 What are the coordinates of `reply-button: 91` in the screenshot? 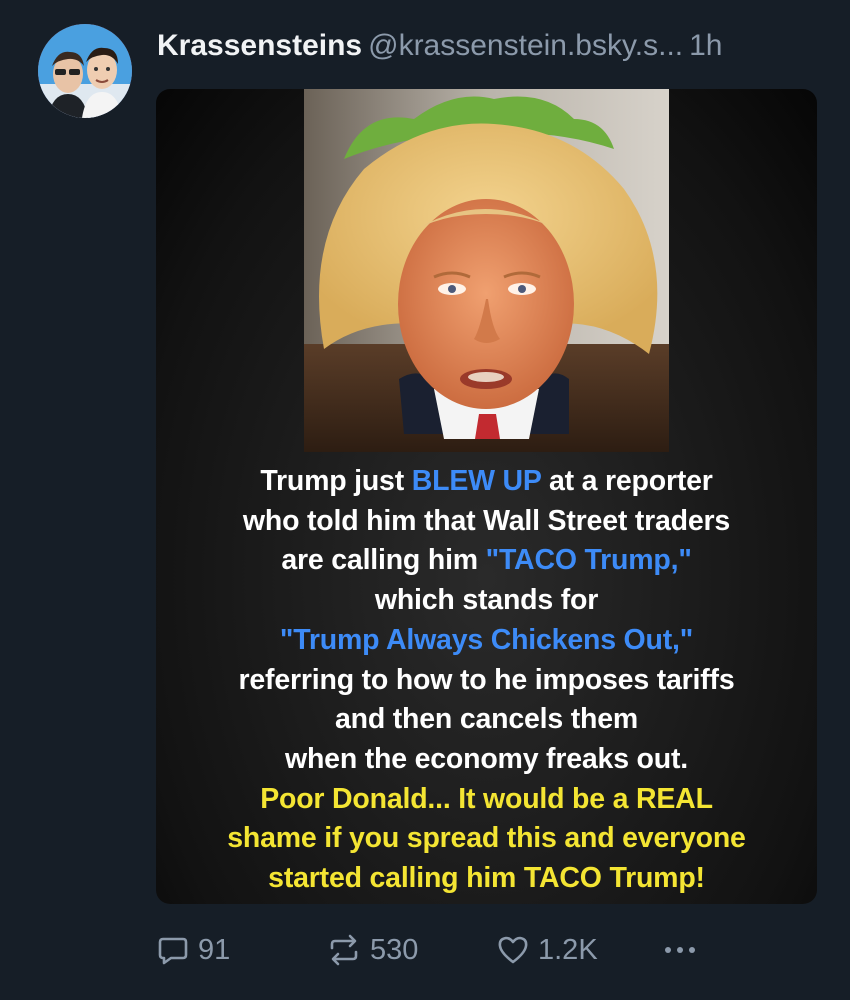 It's located at (193, 950).